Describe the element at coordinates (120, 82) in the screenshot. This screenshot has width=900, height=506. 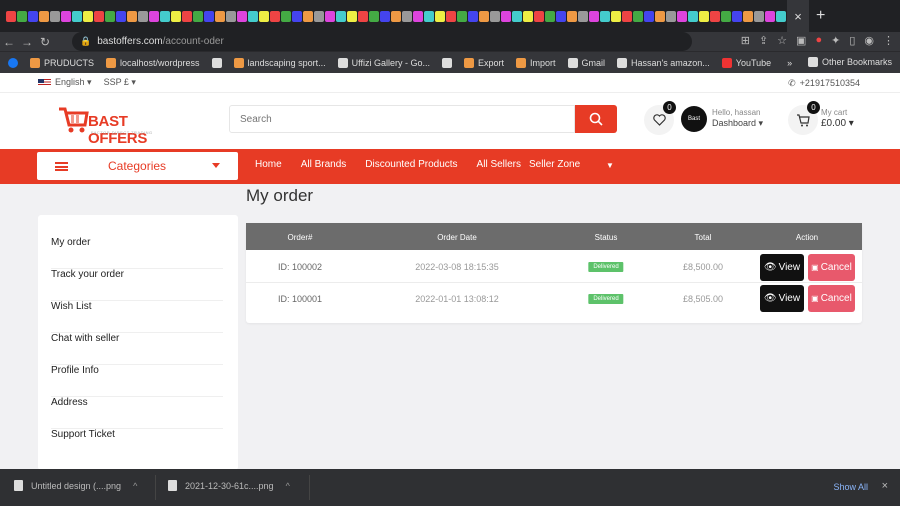
I see `currency-selector: SSP £ ▾` at that location.